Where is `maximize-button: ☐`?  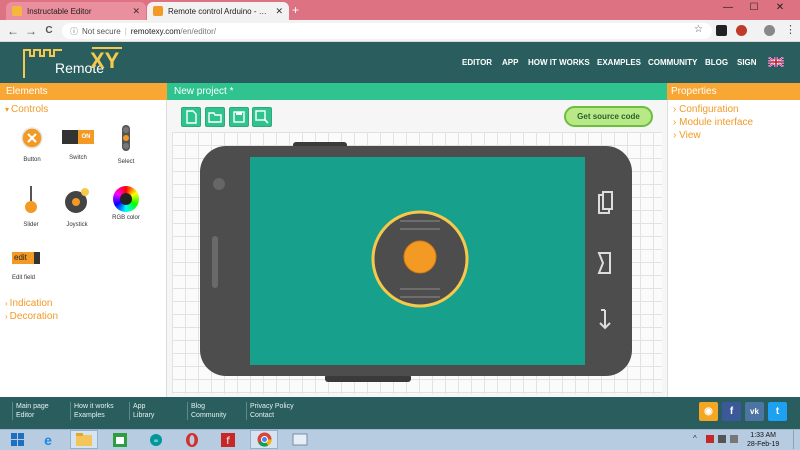
maximize-button: ☐ is located at coordinates (754, 7).